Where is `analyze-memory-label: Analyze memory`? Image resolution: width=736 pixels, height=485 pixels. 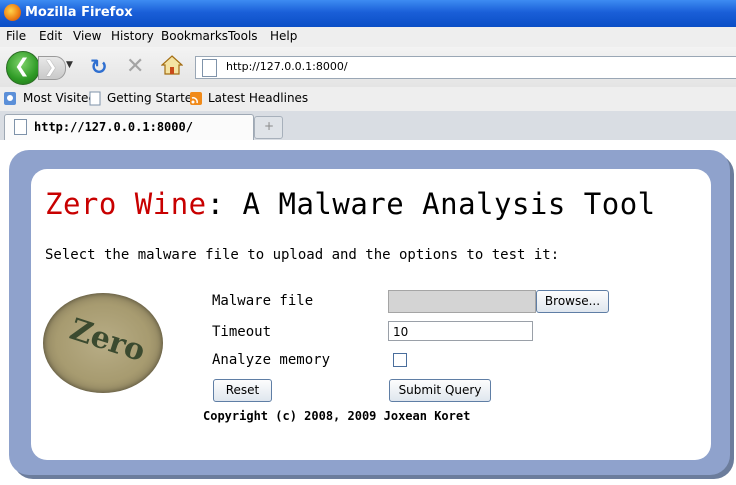 analyze-memory-label: Analyze memory is located at coordinates (271, 360).